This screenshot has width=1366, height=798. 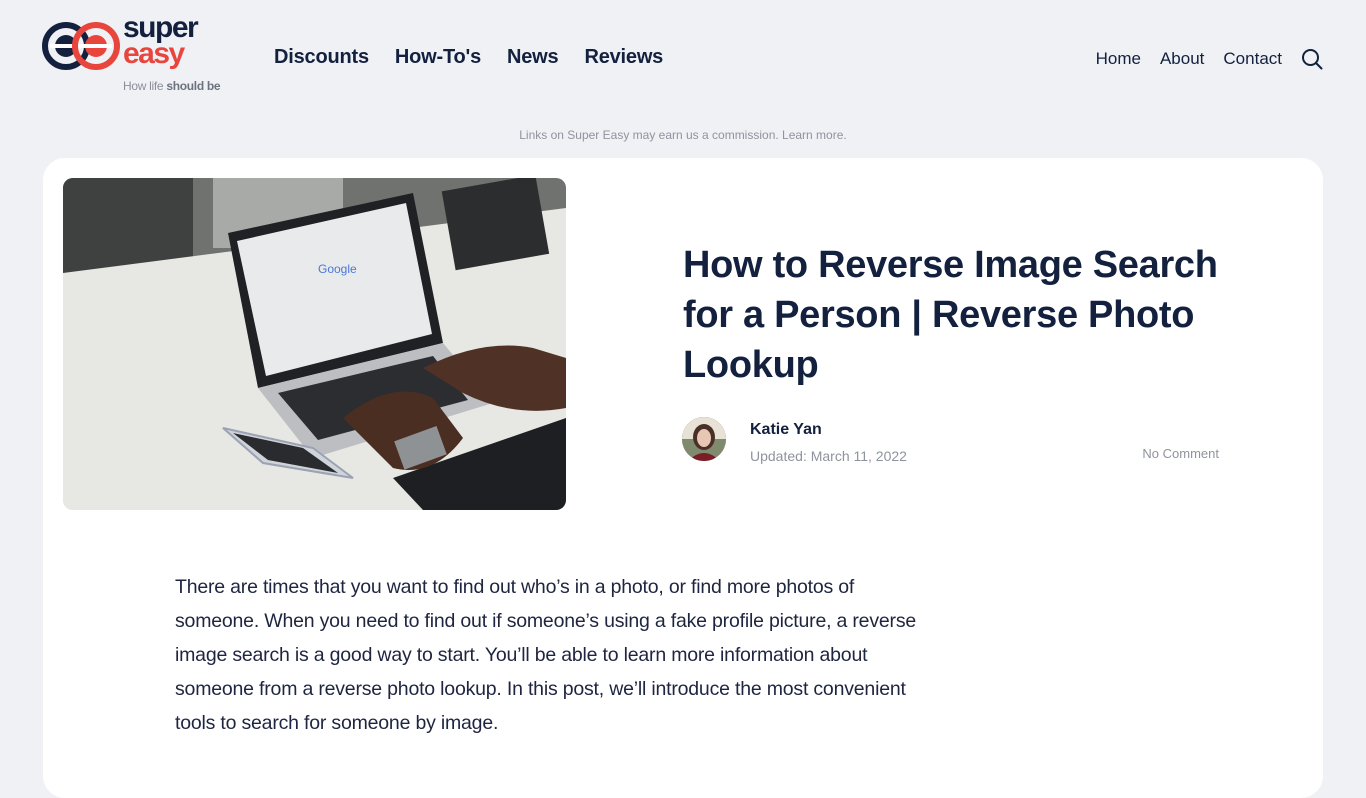 I want to click on tagline-bold: should be, so click(x=193, y=86).